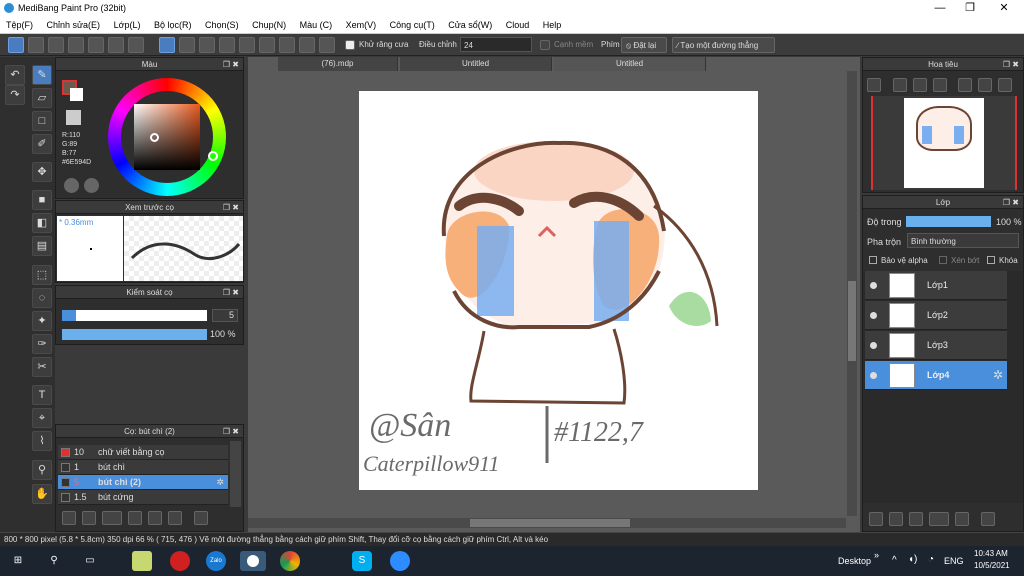 The height and width of the screenshot is (576, 1024). I want to click on menu-filter: Bộ lọc(R), so click(172, 23).